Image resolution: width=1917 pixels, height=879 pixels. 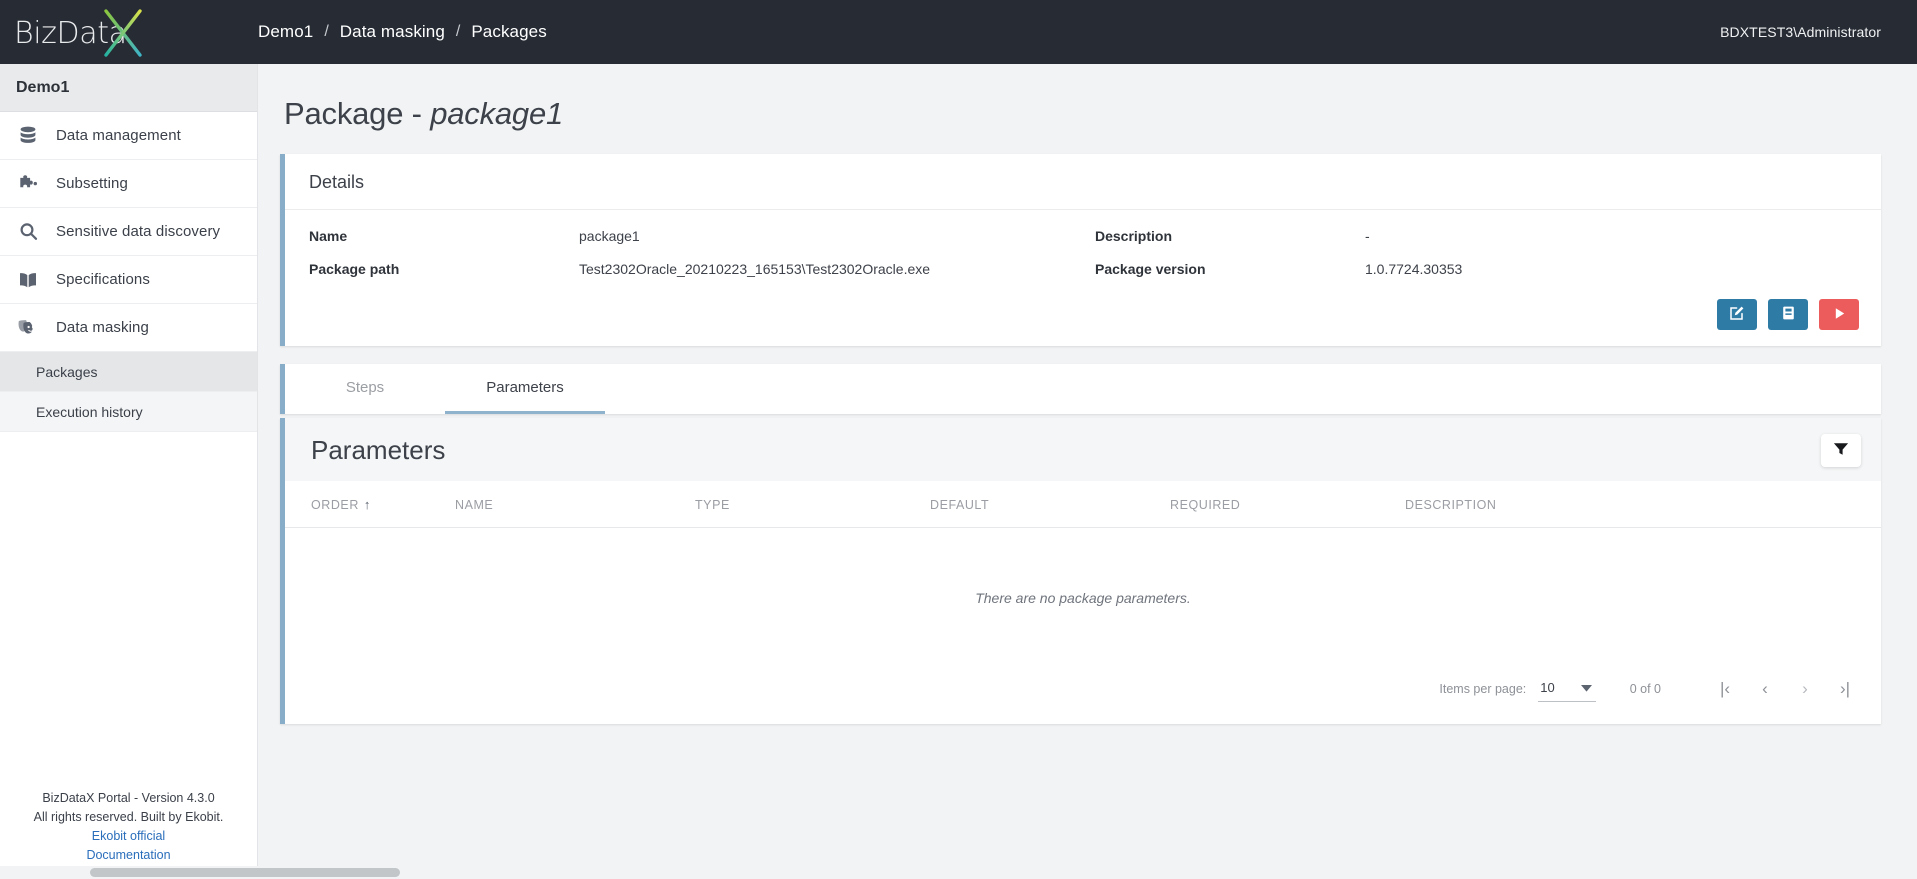 I want to click on edit-package-button, so click(x=1737, y=314).